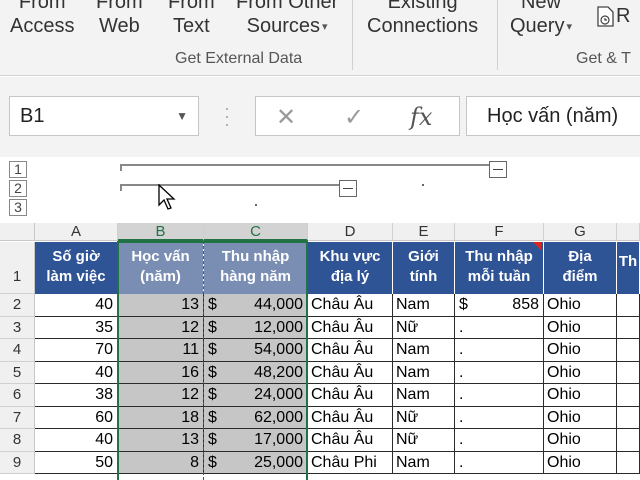  What do you see at coordinates (256, 350) in the screenshot?
I see `cell-c: $54,000` at bounding box center [256, 350].